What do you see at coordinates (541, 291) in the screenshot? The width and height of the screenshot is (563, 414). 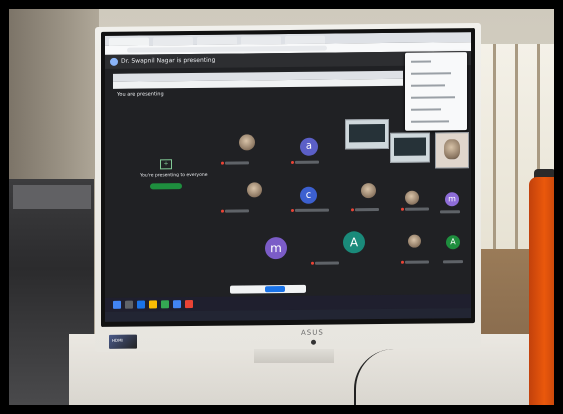 I see `water-bottle` at bounding box center [541, 291].